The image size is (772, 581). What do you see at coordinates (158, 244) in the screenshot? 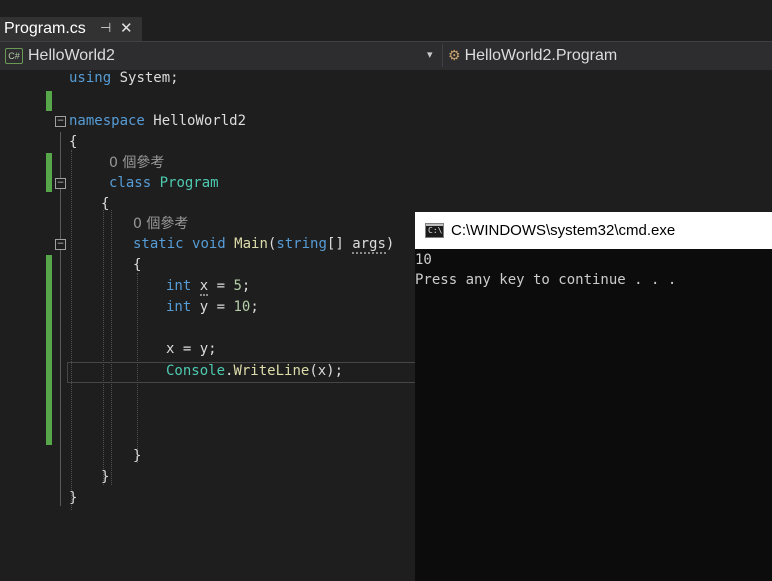
I see `keyword-static: static` at bounding box center [158, 244].